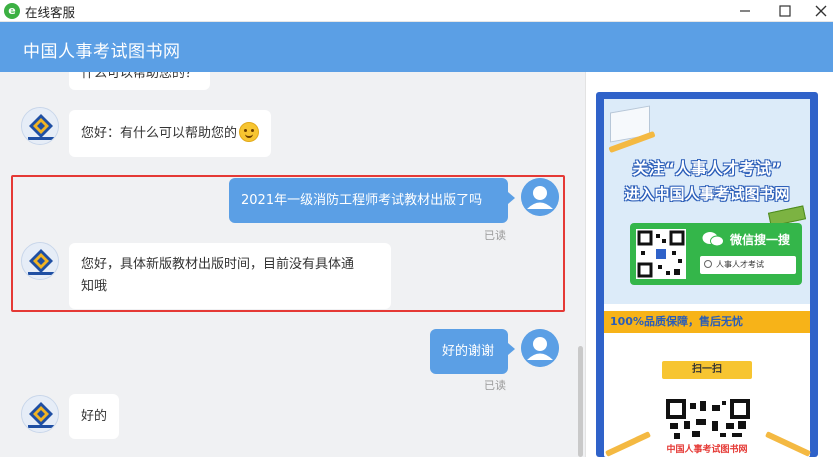  I want to click on minimize-icon, so click(745, 11).